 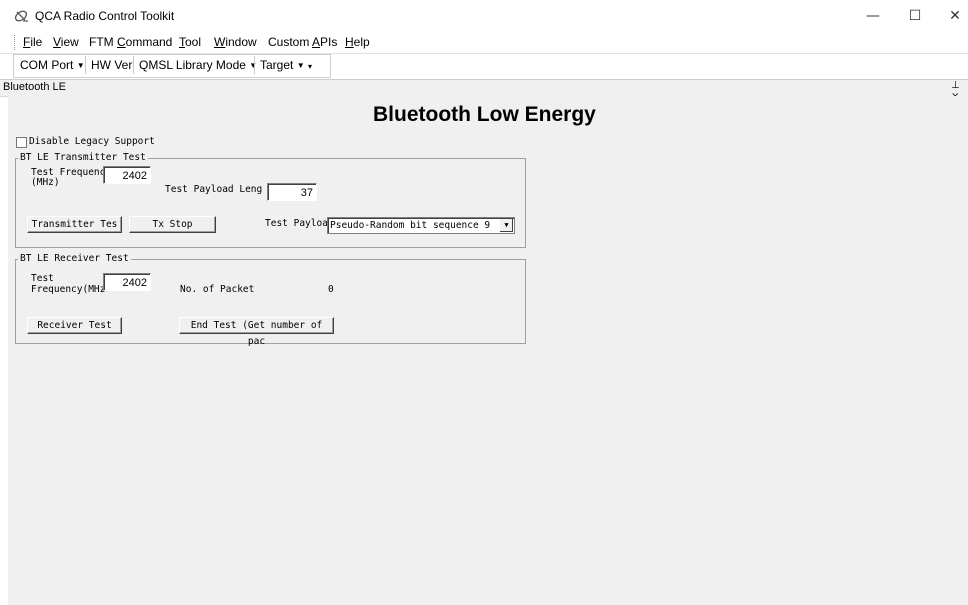 I want to click on com-port-dropdown: COM Port ▼, so click(x=52, y=65).